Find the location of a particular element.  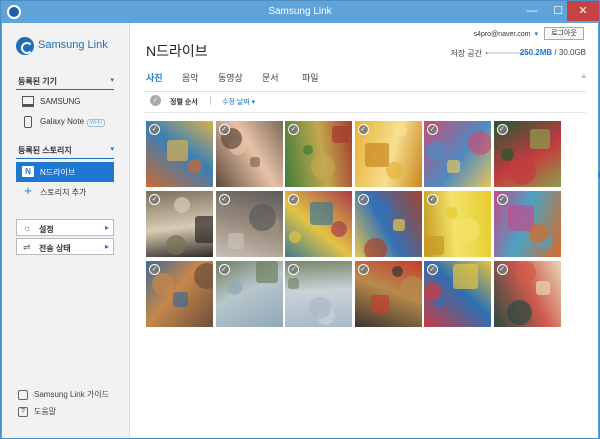

photo-sky: ✓ is located at coordinates (249, 294).